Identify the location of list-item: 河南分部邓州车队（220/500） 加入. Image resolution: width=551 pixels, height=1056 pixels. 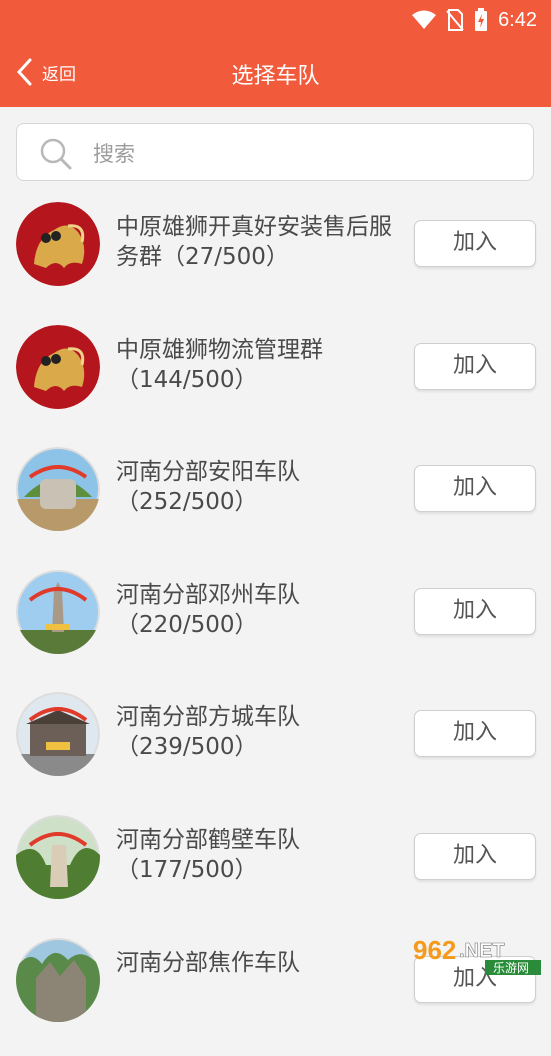
(275, 627).